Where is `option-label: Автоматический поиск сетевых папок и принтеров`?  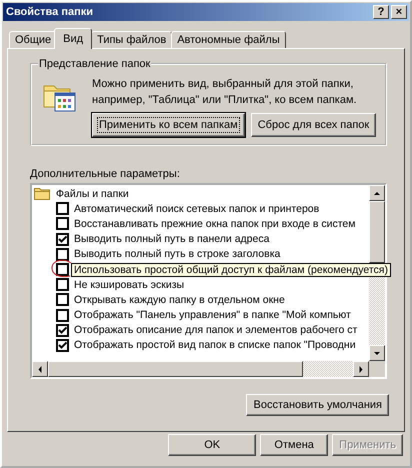
option-label: Автоматический поиск сетевых папок и принтеров is located at coordinates (197, 208).